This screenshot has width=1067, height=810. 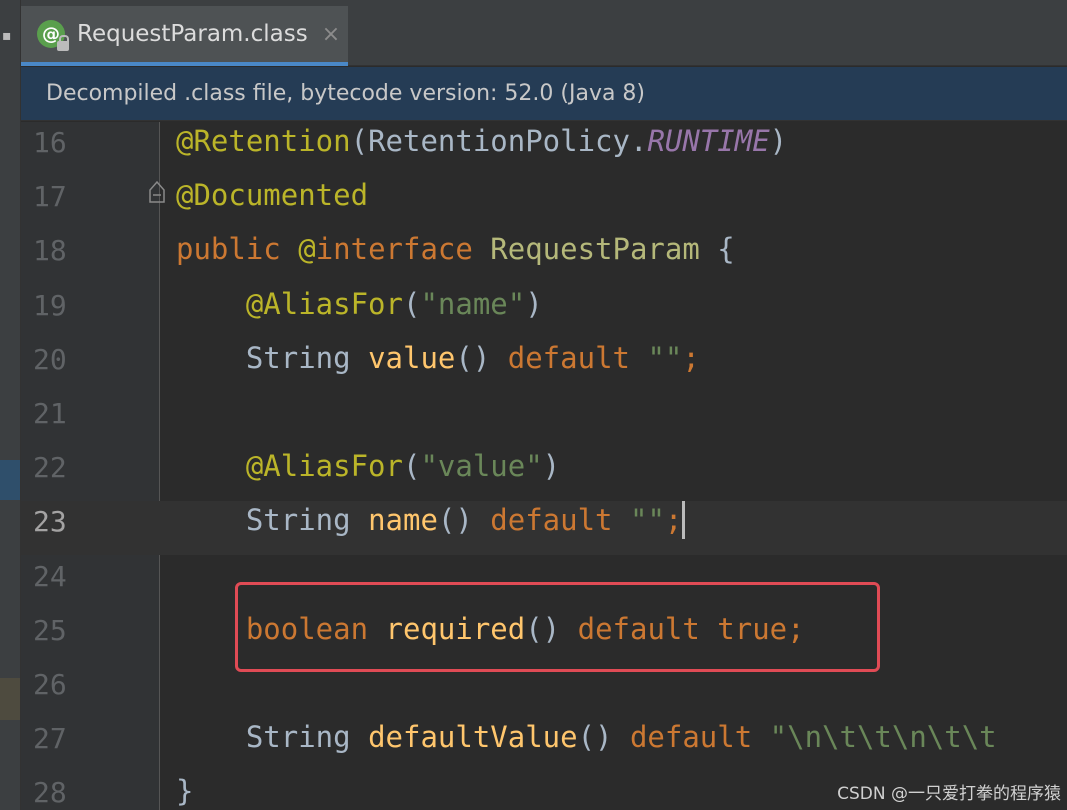 What do you see at coordinates (63, 43) in the screenshot?
I see `lock-icon` at bounding box center [63, 43].